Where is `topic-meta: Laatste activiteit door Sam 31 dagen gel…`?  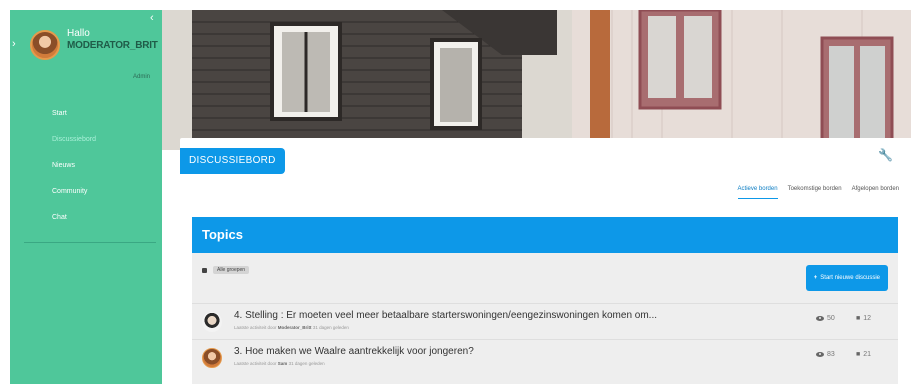 topic-meta: Laatste activiteit door Sam 31 dagen gel… is located at coordinates (279, 363).